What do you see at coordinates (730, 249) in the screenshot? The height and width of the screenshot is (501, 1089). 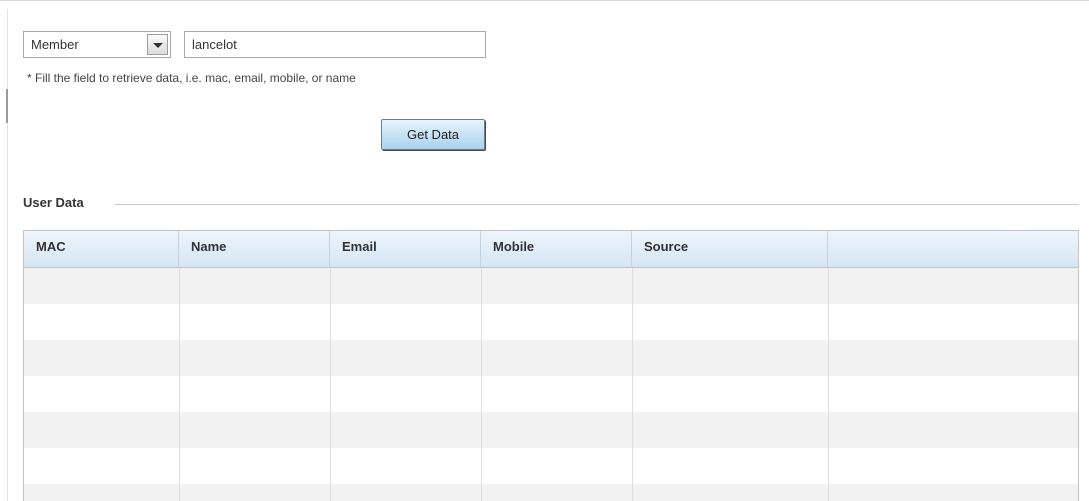 I see `column-header-source: Source` at bounding box center [730, 249].